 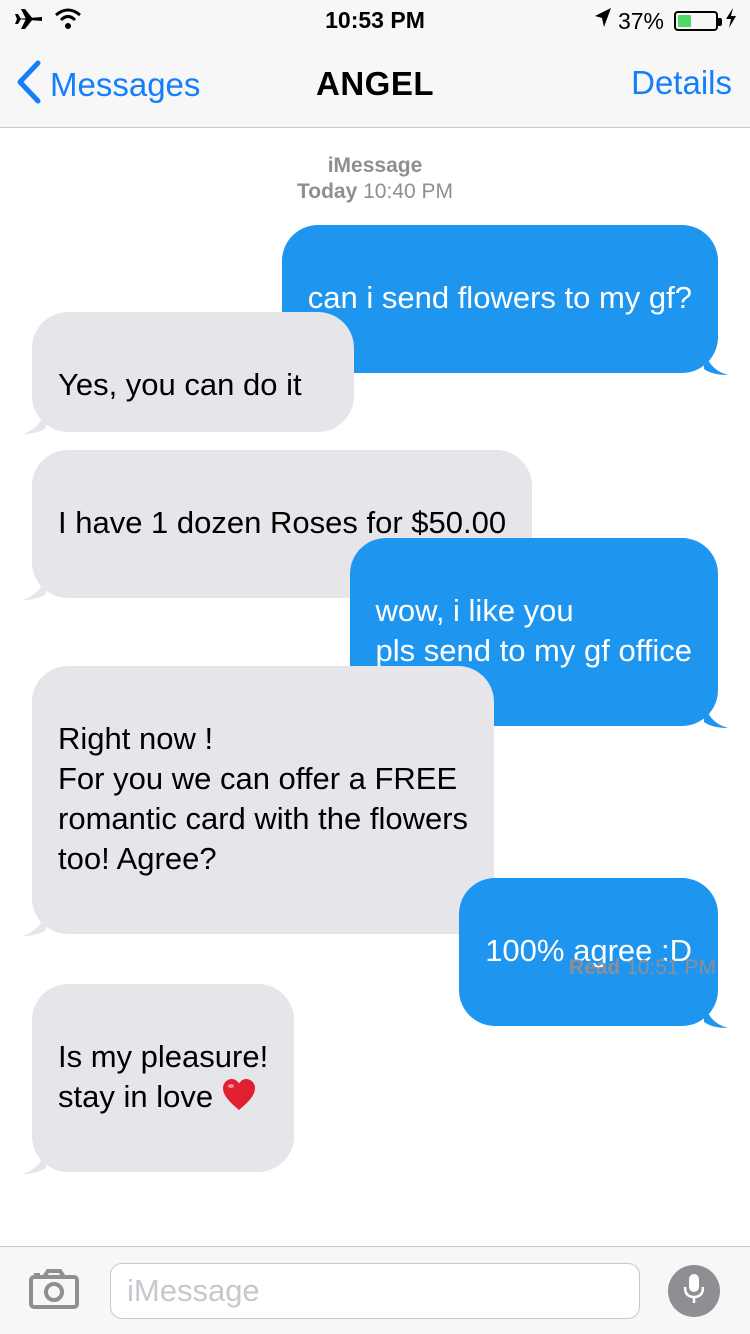 I want to click on location-icon, so click(x=603, y=21).